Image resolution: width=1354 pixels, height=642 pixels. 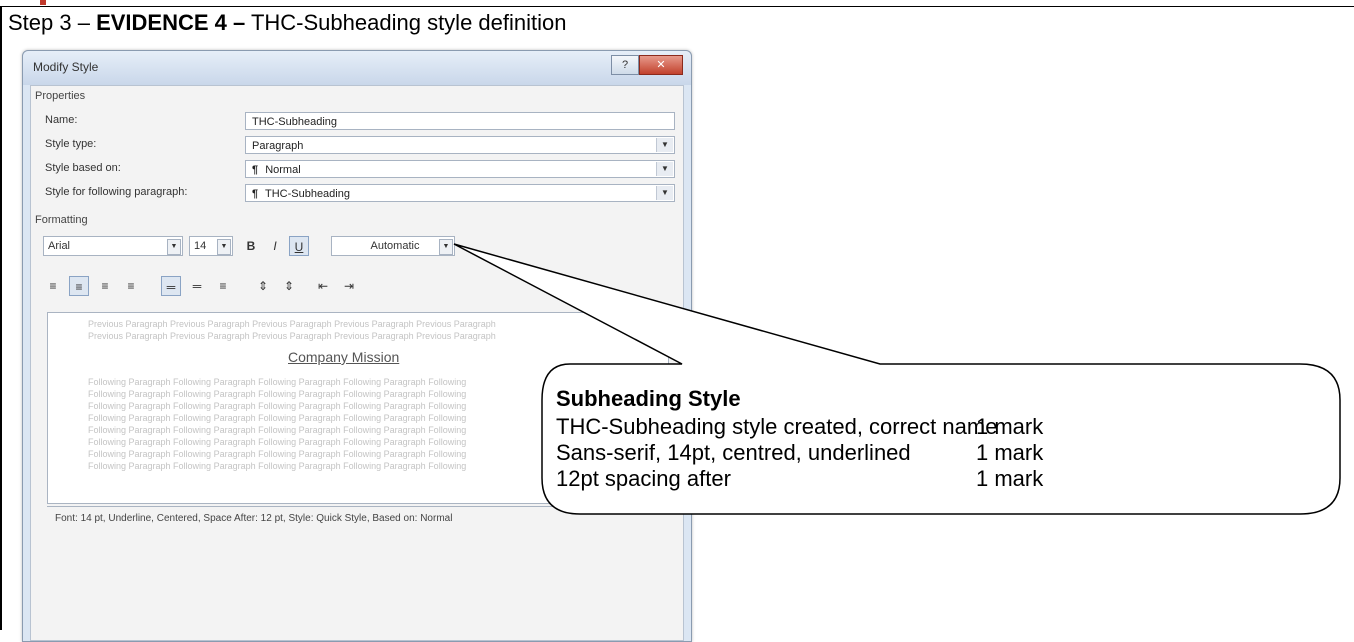 What do you see at coordinates (648, 398) in the screenshot?
I see `callout-title: Subheading Style` at bounding box center [648, 398].